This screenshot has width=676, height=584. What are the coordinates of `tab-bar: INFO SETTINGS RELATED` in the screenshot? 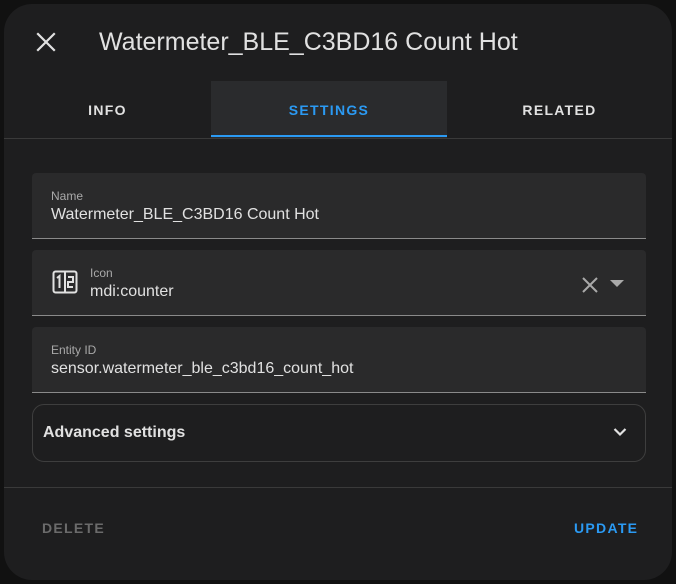 It's located at (338, 110).